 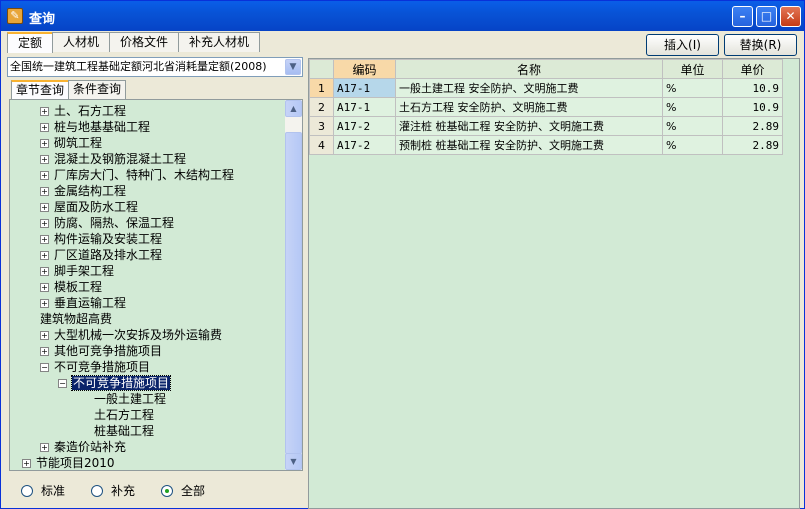 What do you see at coordinates (293, 108) in the screenshot?
I see `scroll-up-icon: ▲` at bounding box center [293, 108].